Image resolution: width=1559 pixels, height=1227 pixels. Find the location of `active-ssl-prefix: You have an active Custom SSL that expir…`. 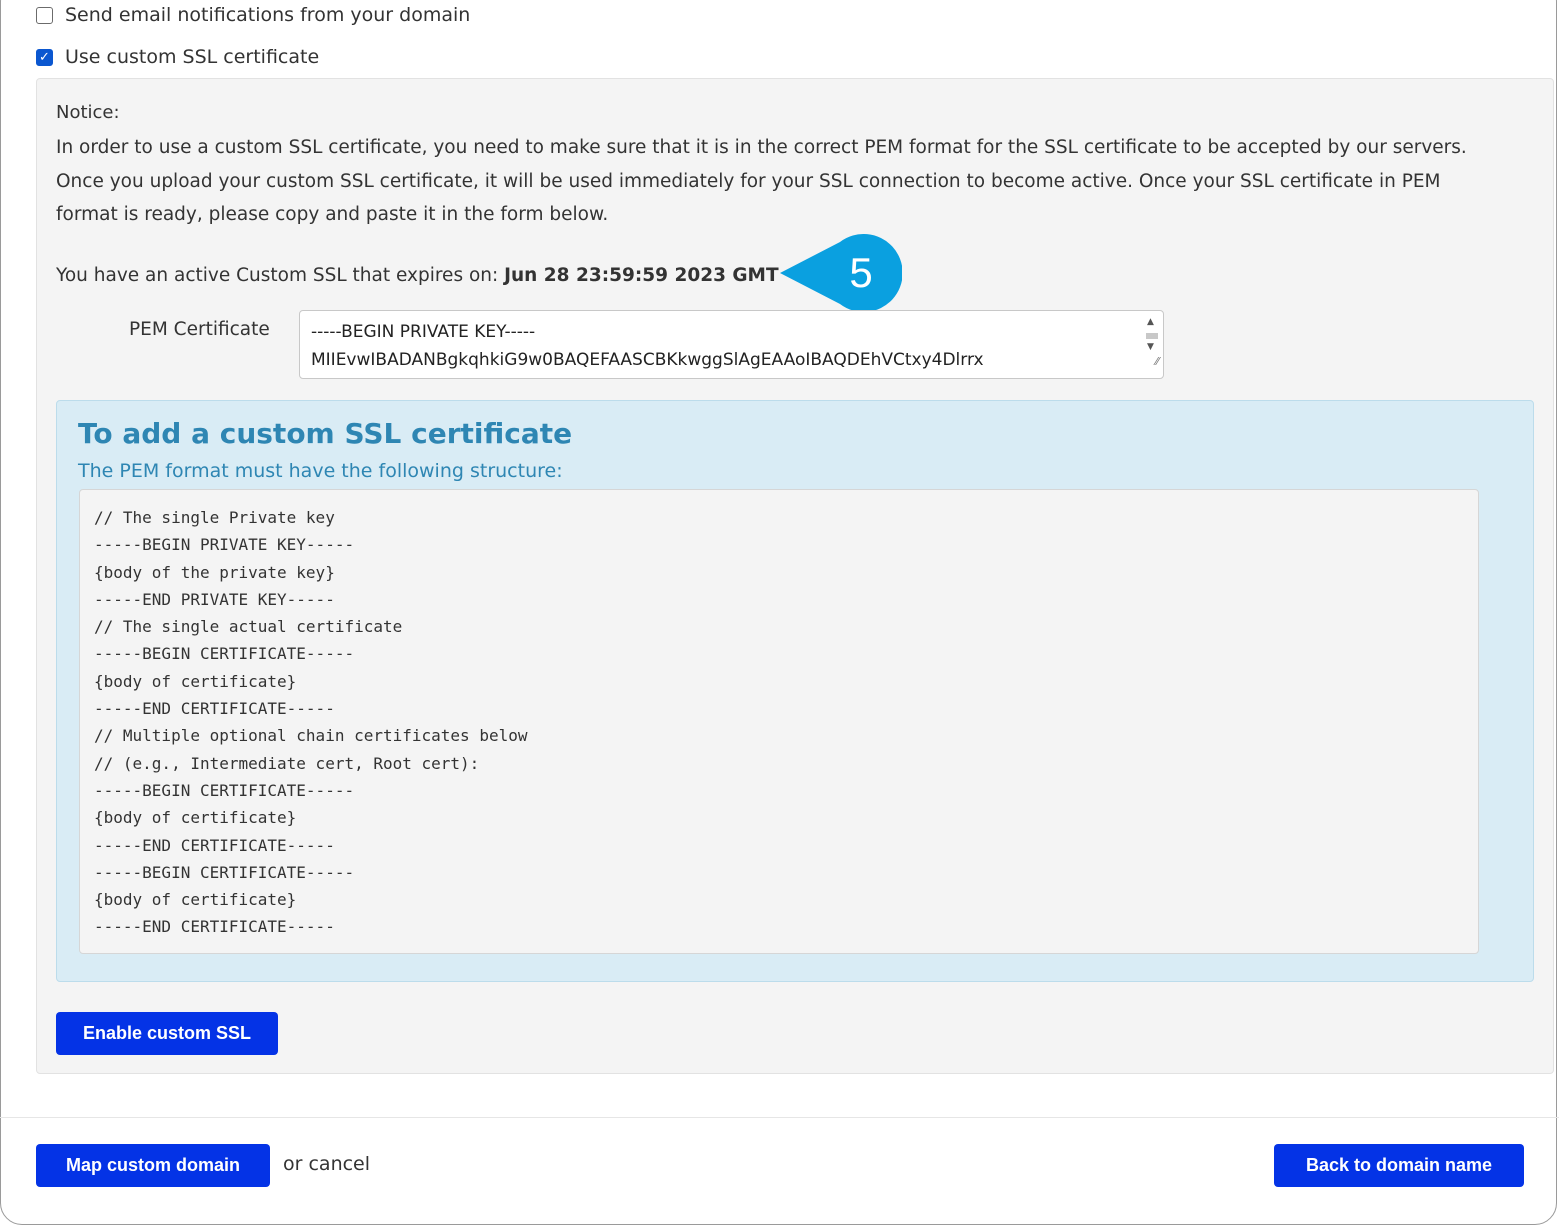

active-ssl-prefix: You have an active Custom SSL that expir… is located at coordinates (280, 275).